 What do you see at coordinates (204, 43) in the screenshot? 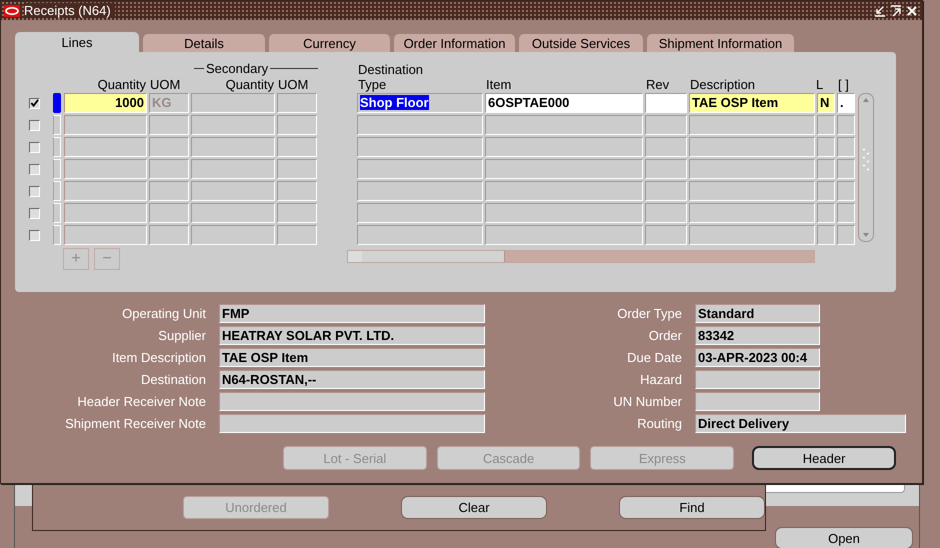
I see `tab: Details` at bounding box center [204, 43].